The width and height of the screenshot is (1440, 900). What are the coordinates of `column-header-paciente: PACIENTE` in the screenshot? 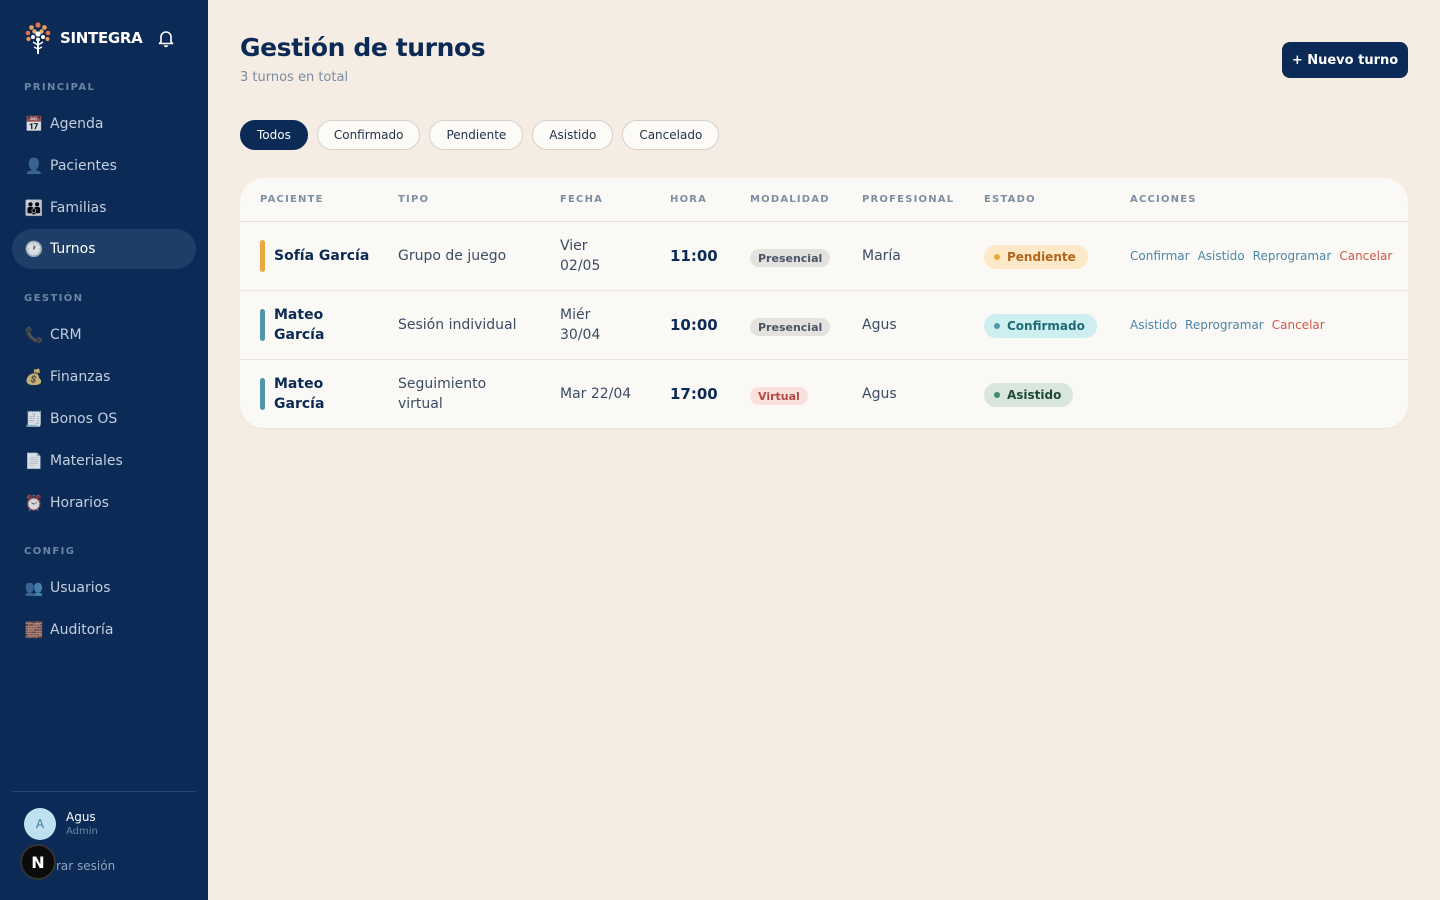 It's located at (292, 199).